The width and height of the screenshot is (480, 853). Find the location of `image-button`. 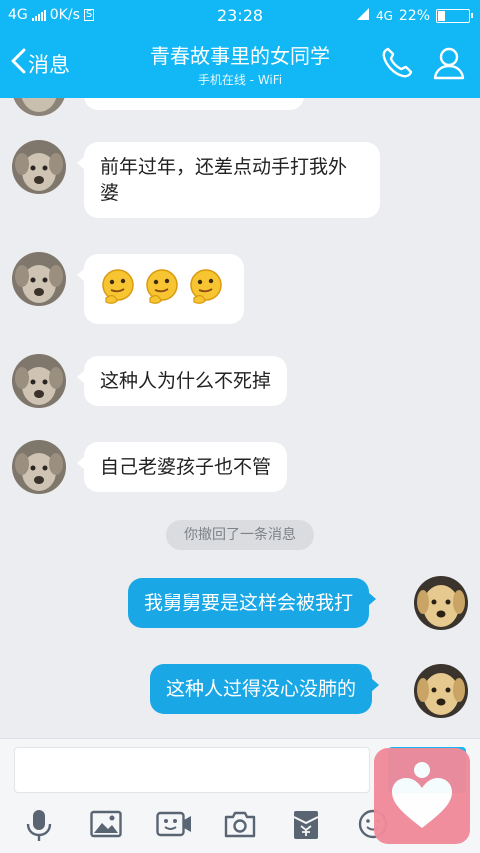

image-button is located at coordinates (106, 826).